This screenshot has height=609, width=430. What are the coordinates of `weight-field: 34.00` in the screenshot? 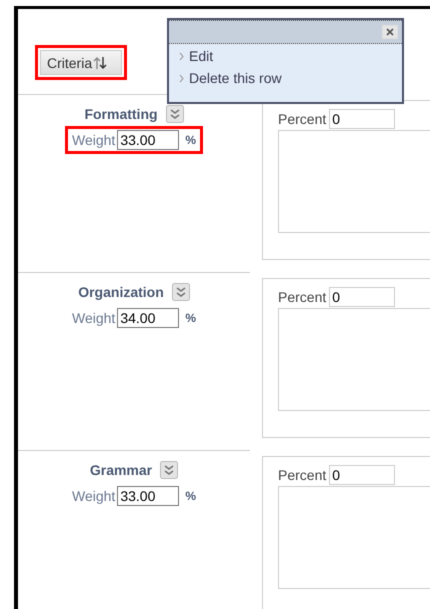 It's located at (148, 318).